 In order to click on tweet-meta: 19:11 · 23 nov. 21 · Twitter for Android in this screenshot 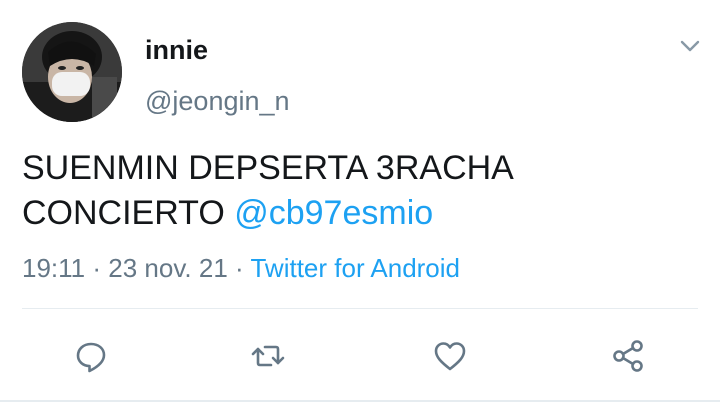, I will do `click(241, 268)`.